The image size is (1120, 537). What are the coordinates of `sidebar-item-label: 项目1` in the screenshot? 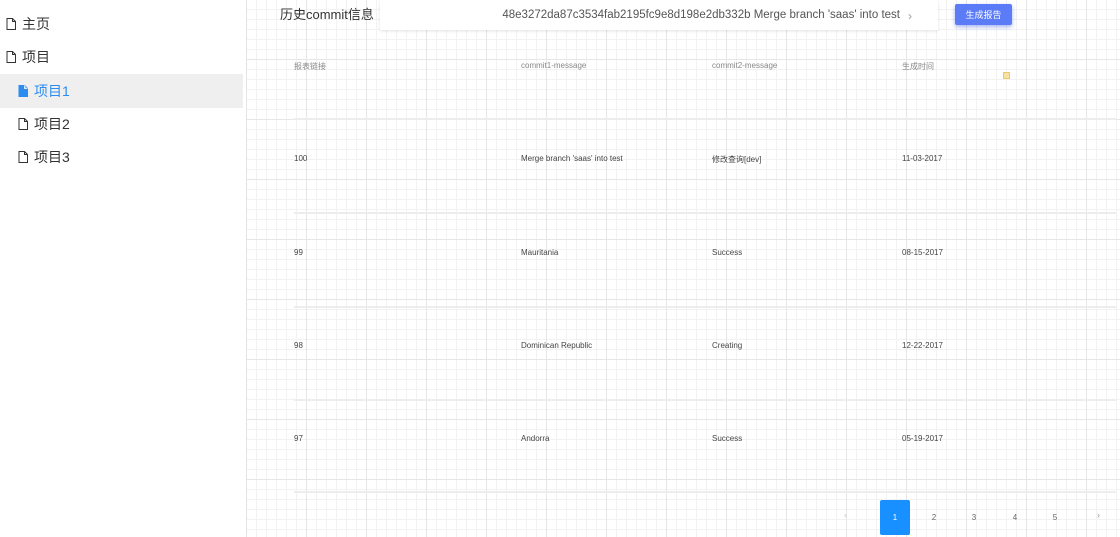 It's located at (52, 91).